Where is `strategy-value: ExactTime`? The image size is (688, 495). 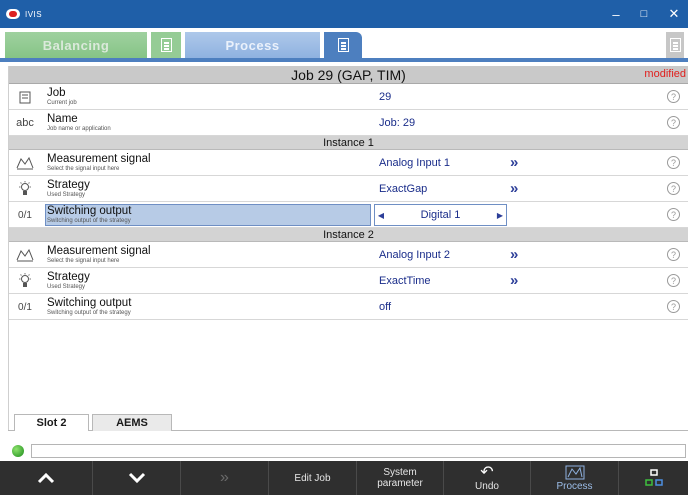
strategy-value: ExactTime is located at coordinates (405, 281).